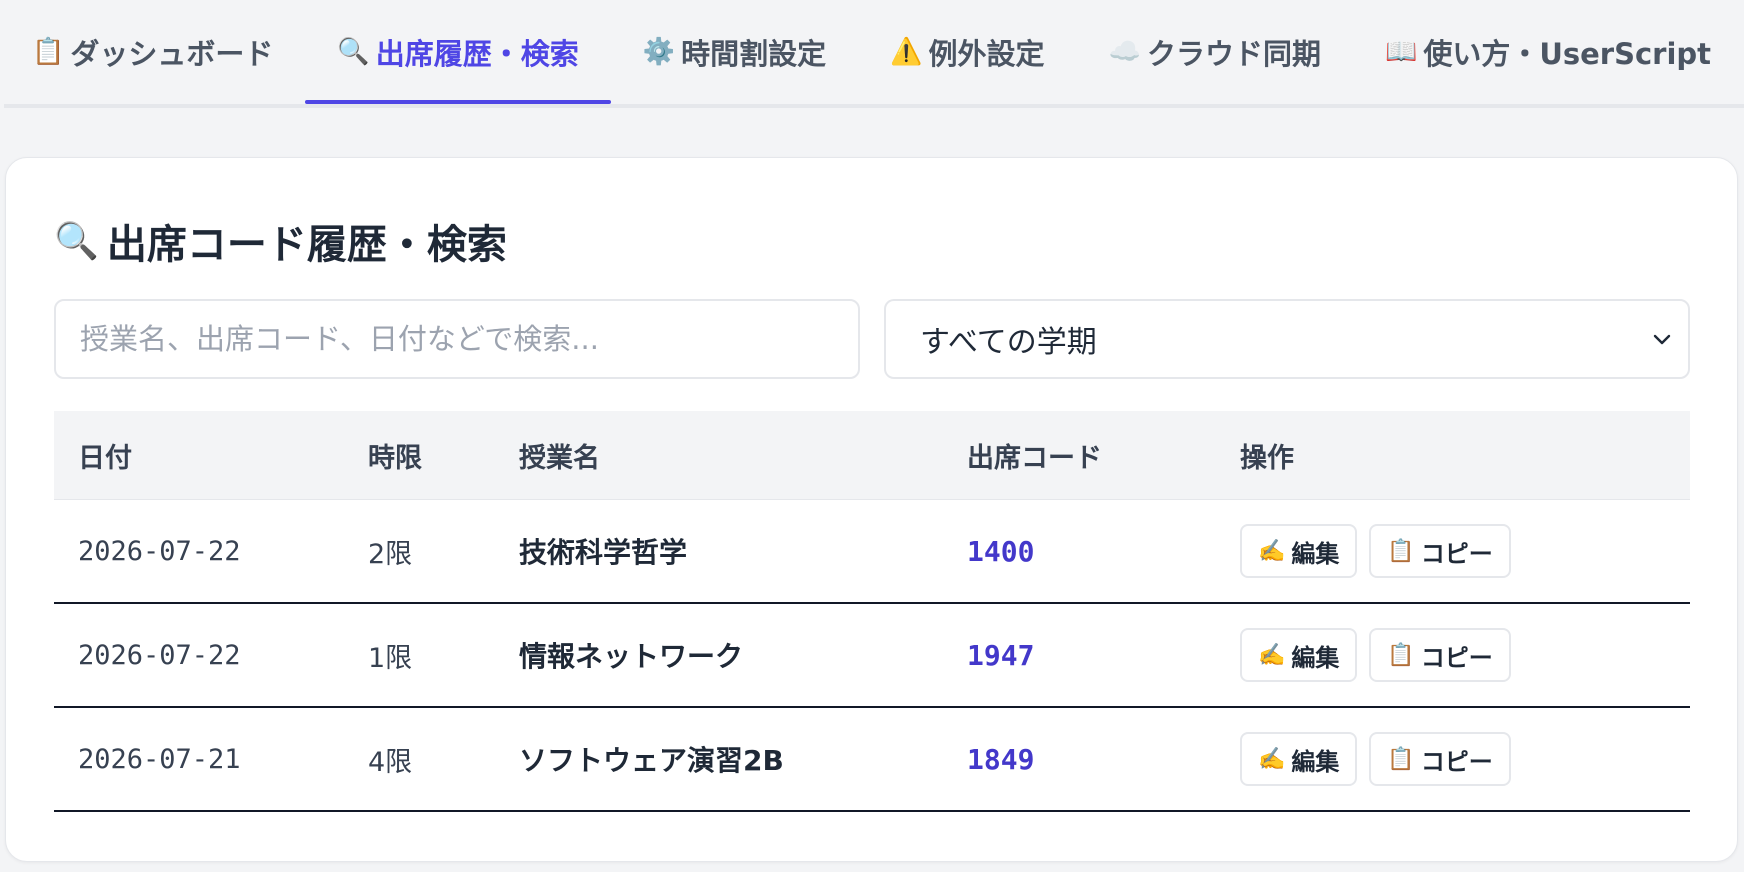 This screenshot has height=872, width=1744. What do you see at coordinates (986, 54) in the screenshot?
I see `tab-label: 例外設定` at bounding box center [986, 54].